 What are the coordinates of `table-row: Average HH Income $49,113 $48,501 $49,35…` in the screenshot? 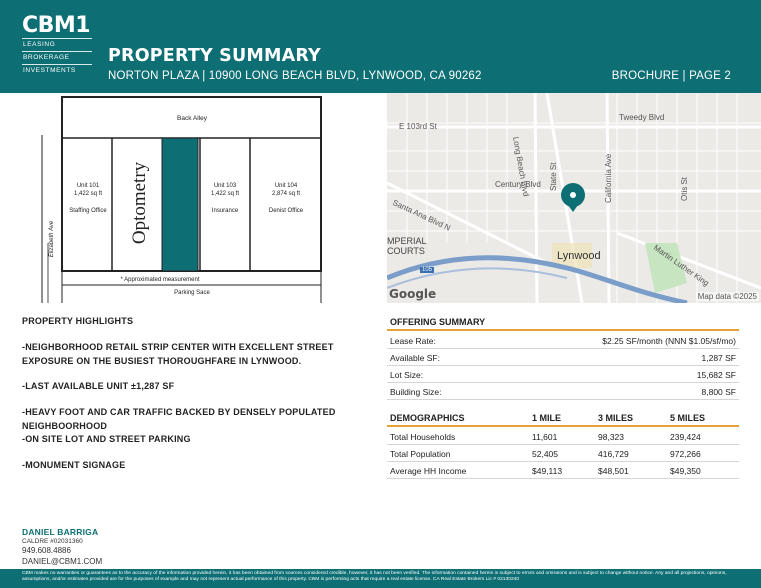 It's located at (563, 470).